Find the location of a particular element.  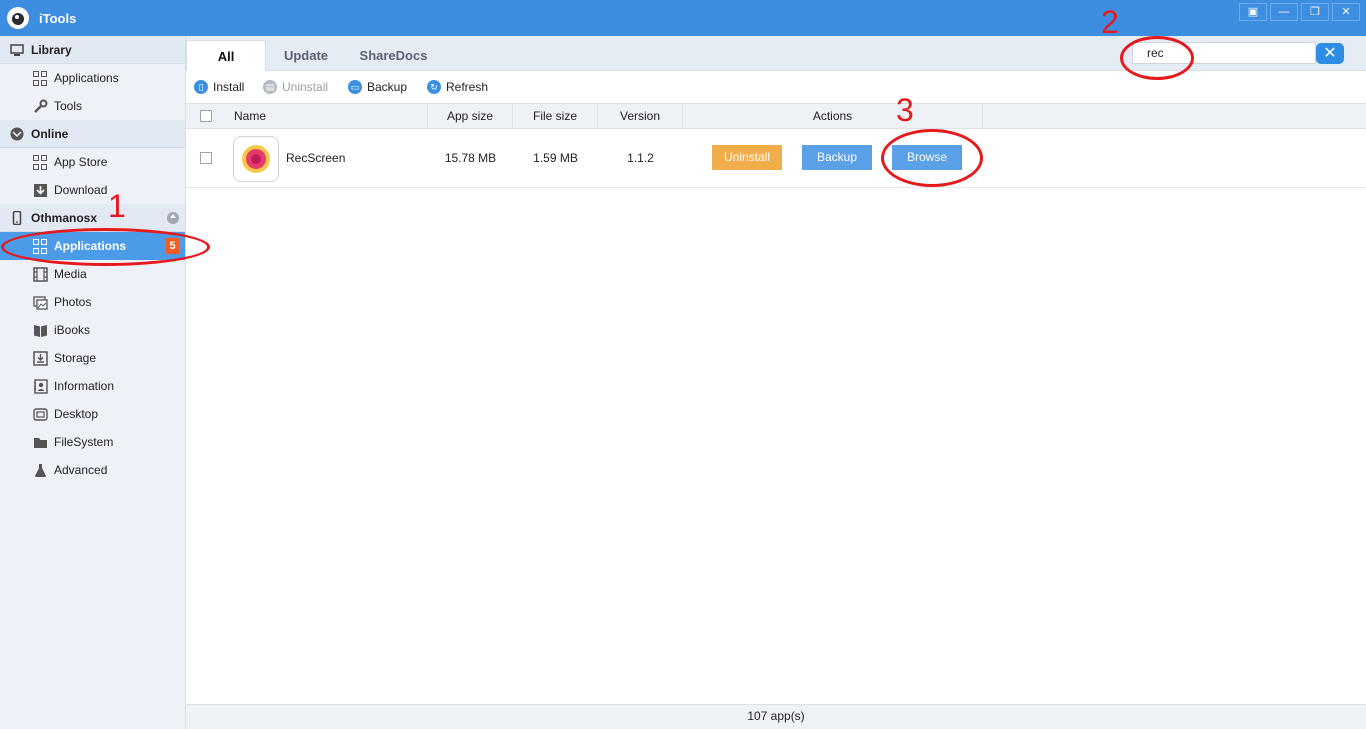

status-bar: 107 app(s) is located at coordinates (776, 716).